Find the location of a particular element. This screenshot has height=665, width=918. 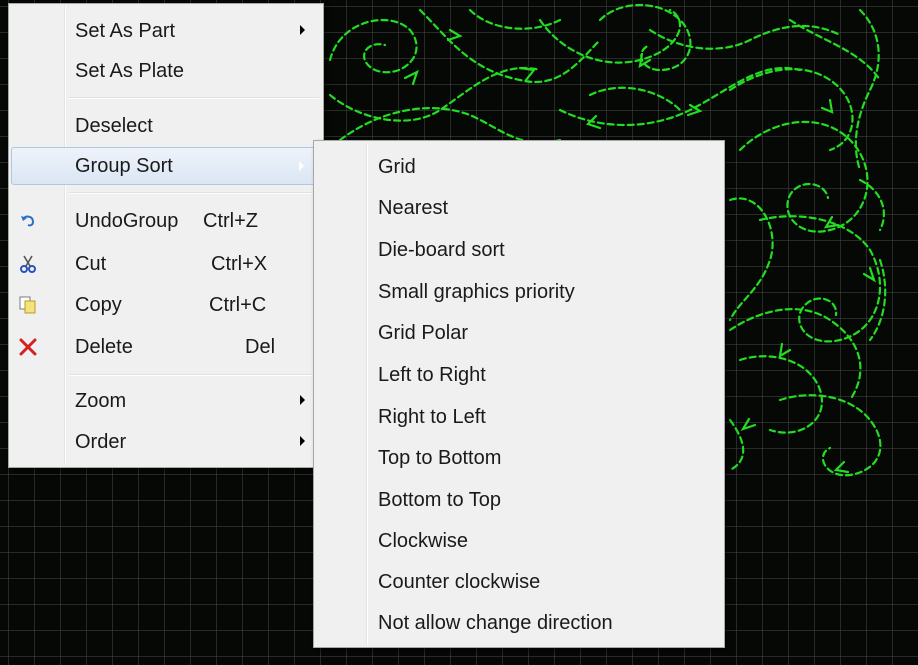

menu-item-label: Zoom is located at coordinates (101, 401).